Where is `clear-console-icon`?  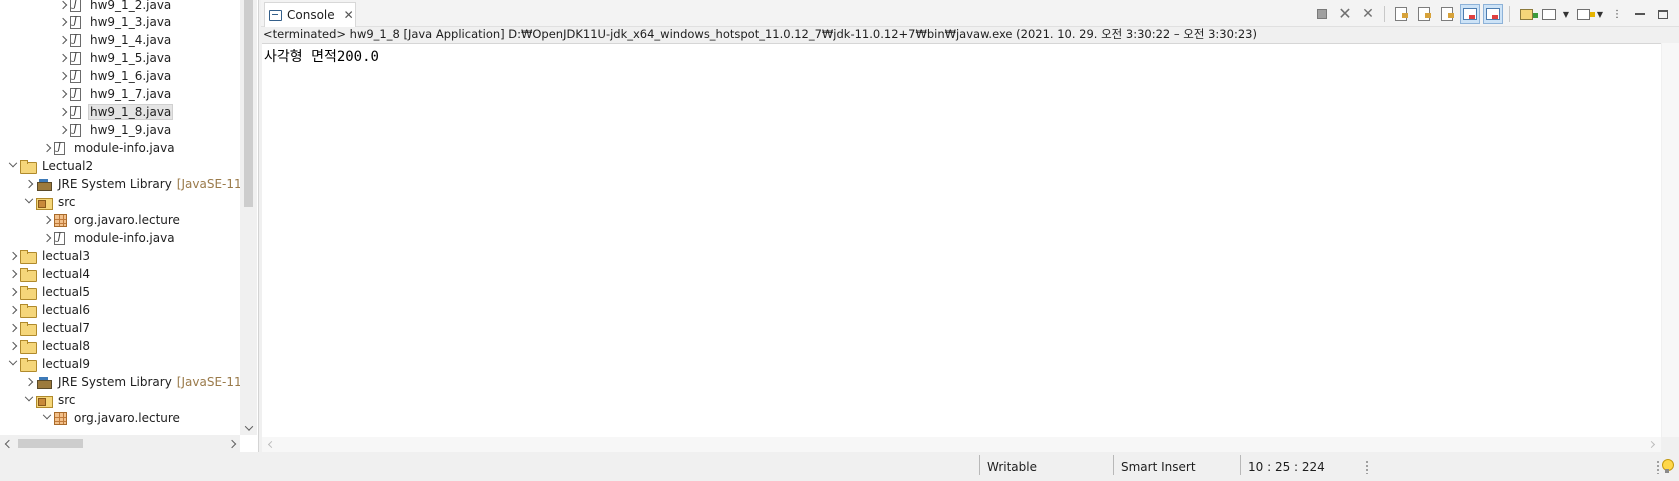 clear-console-icon is located at coordinates (1401, 14).